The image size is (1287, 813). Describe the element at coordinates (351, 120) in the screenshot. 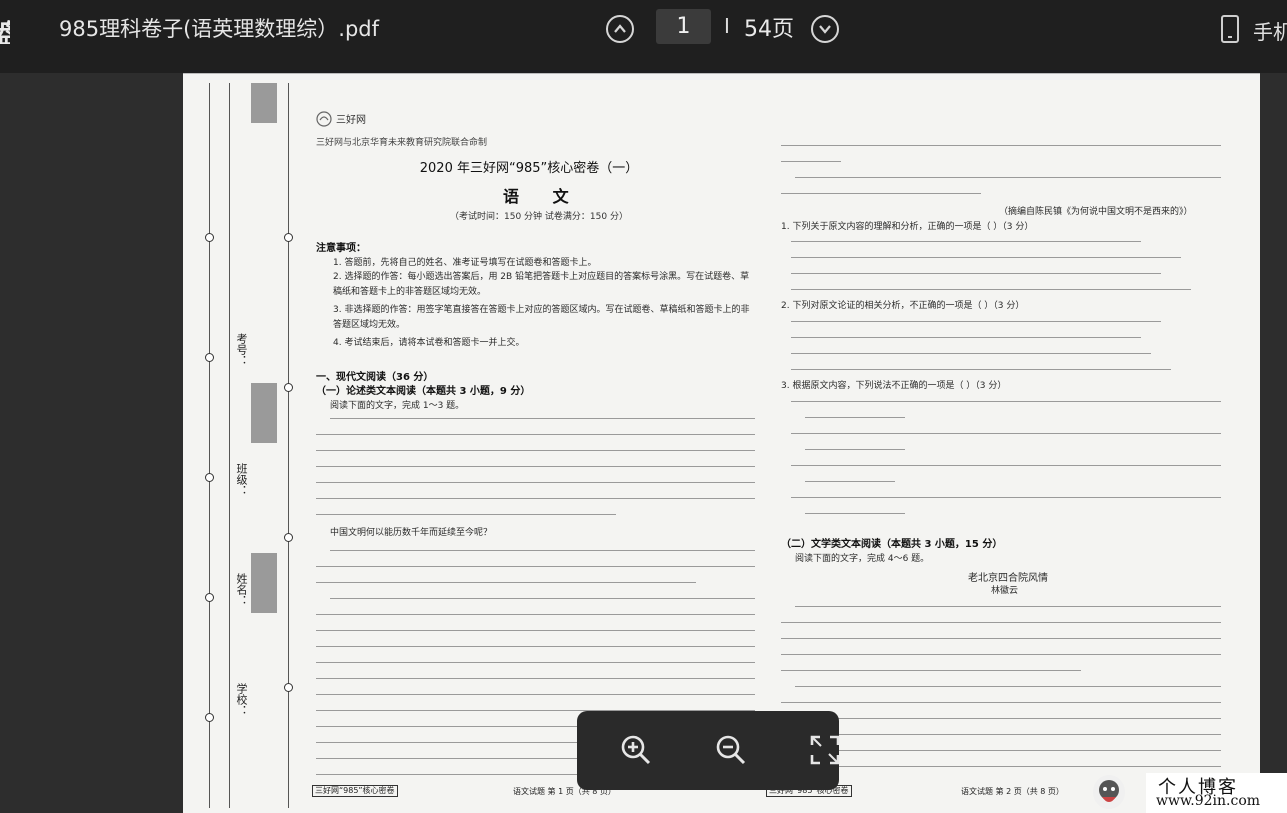

I see `logo-text: 三好网` at that location.